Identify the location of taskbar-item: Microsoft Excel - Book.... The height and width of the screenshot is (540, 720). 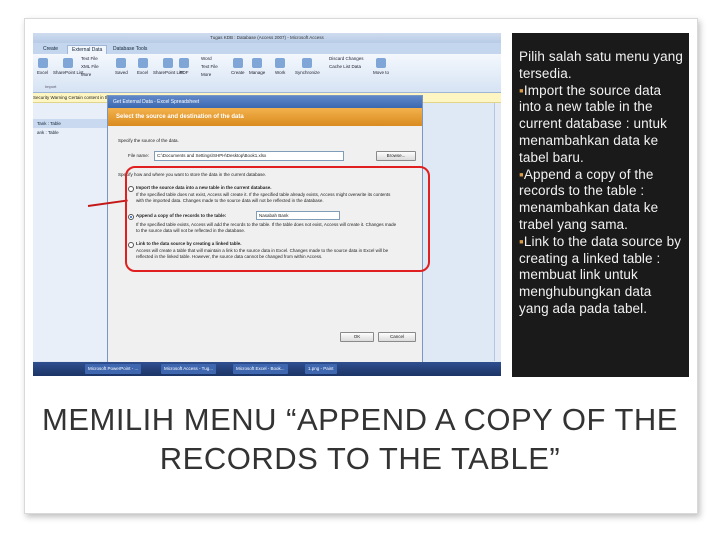
(260, 369).